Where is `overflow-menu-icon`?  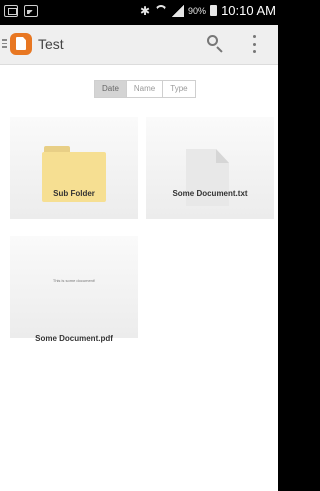 overflow-menu-icon is located at coordinates (255, 44).